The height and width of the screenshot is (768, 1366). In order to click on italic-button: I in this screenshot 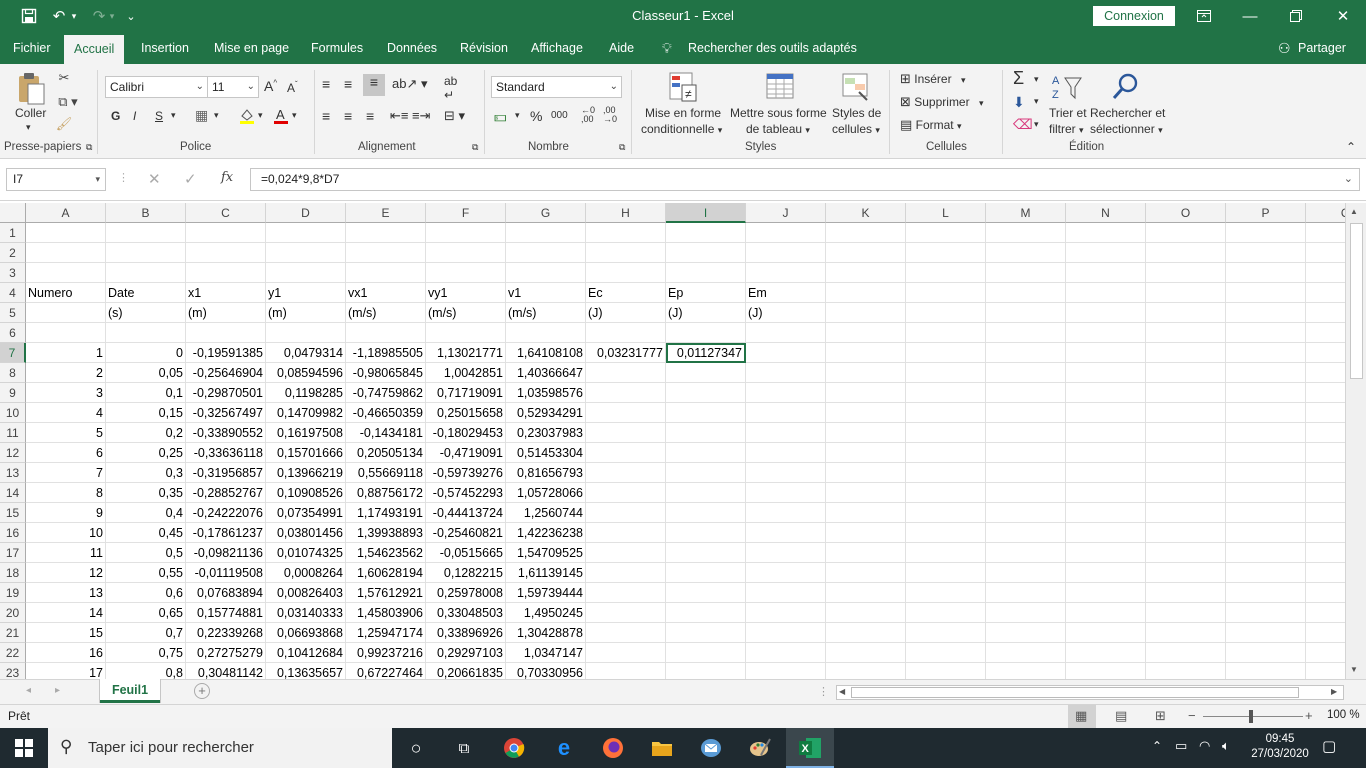, I will do `click(134, 116)`.